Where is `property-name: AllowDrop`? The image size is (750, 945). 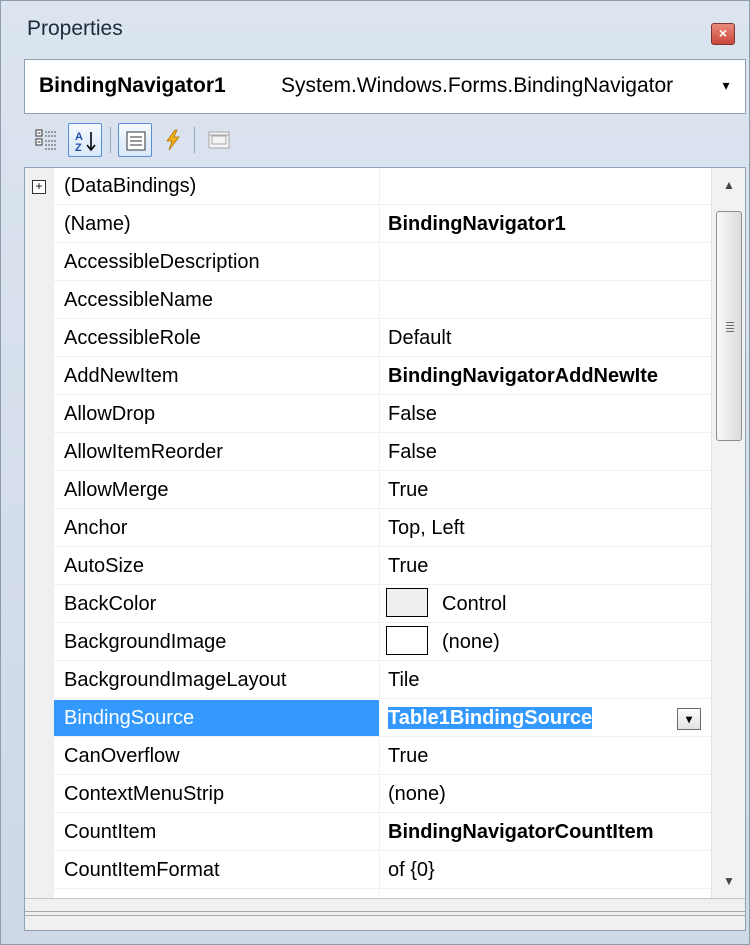
property-name: AllowDrop is located at coordinates (216, 414).